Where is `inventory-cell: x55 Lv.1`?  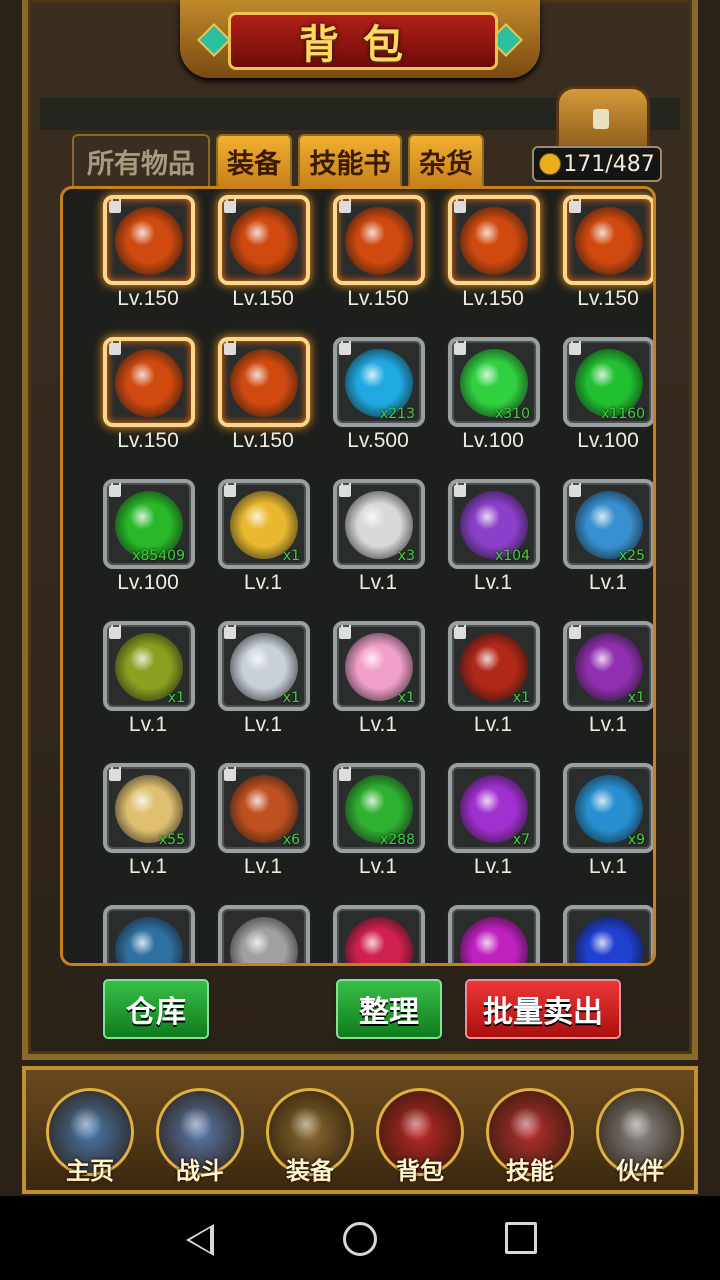
inventory-cell: x55 Lv.1 is located at coordinates (140, 834).